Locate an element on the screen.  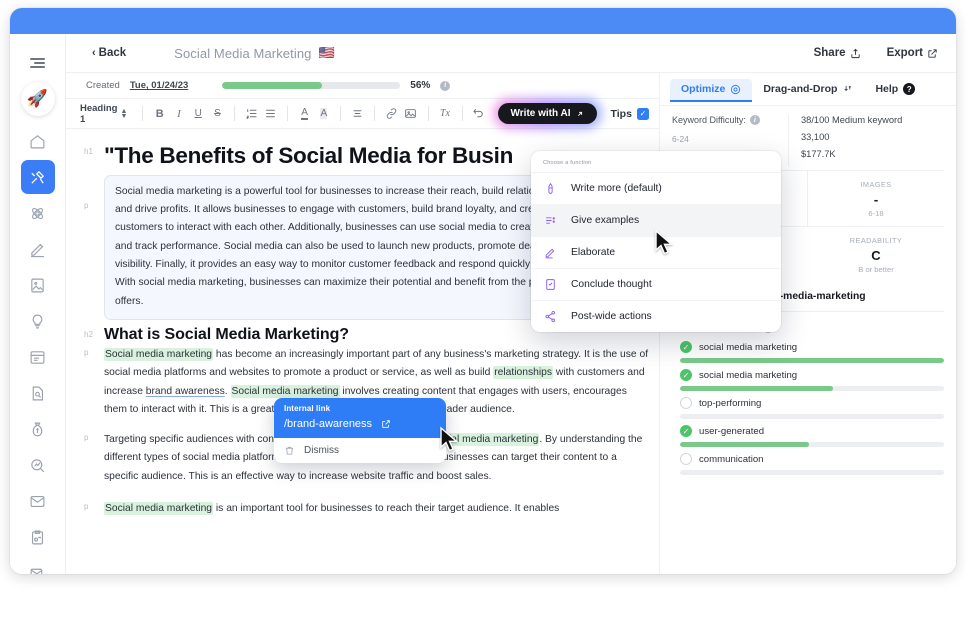
sidebar-item-audit is located at coordinates (38, 393).